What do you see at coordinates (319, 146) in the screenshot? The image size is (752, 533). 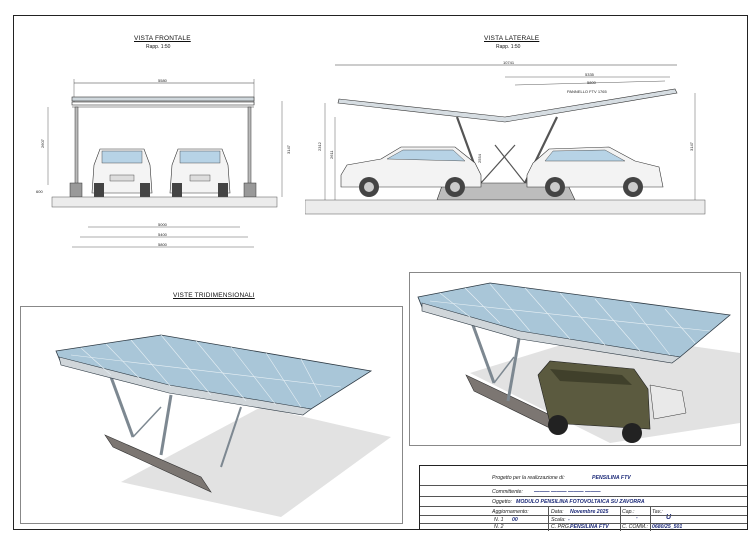 I see `side-dim-h1: 2312` at bounding box center [319, 146].